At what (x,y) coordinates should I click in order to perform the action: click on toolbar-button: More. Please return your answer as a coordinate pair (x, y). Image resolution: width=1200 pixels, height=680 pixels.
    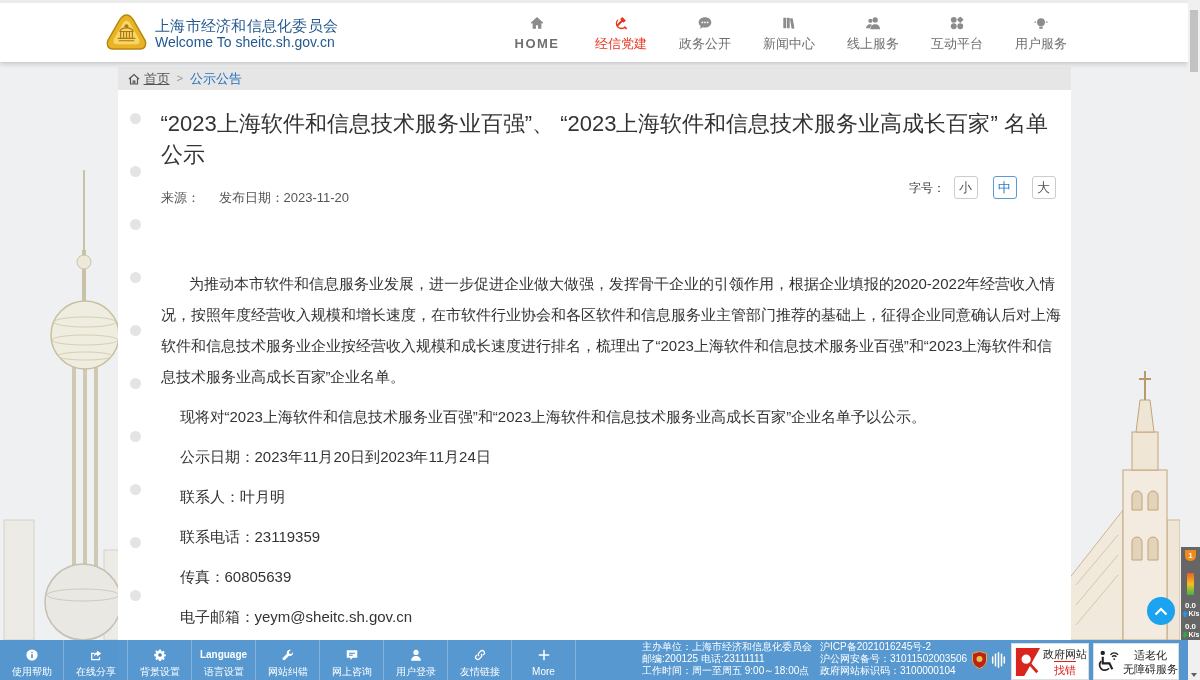
    Looking at the image, I should click on (544, 660).